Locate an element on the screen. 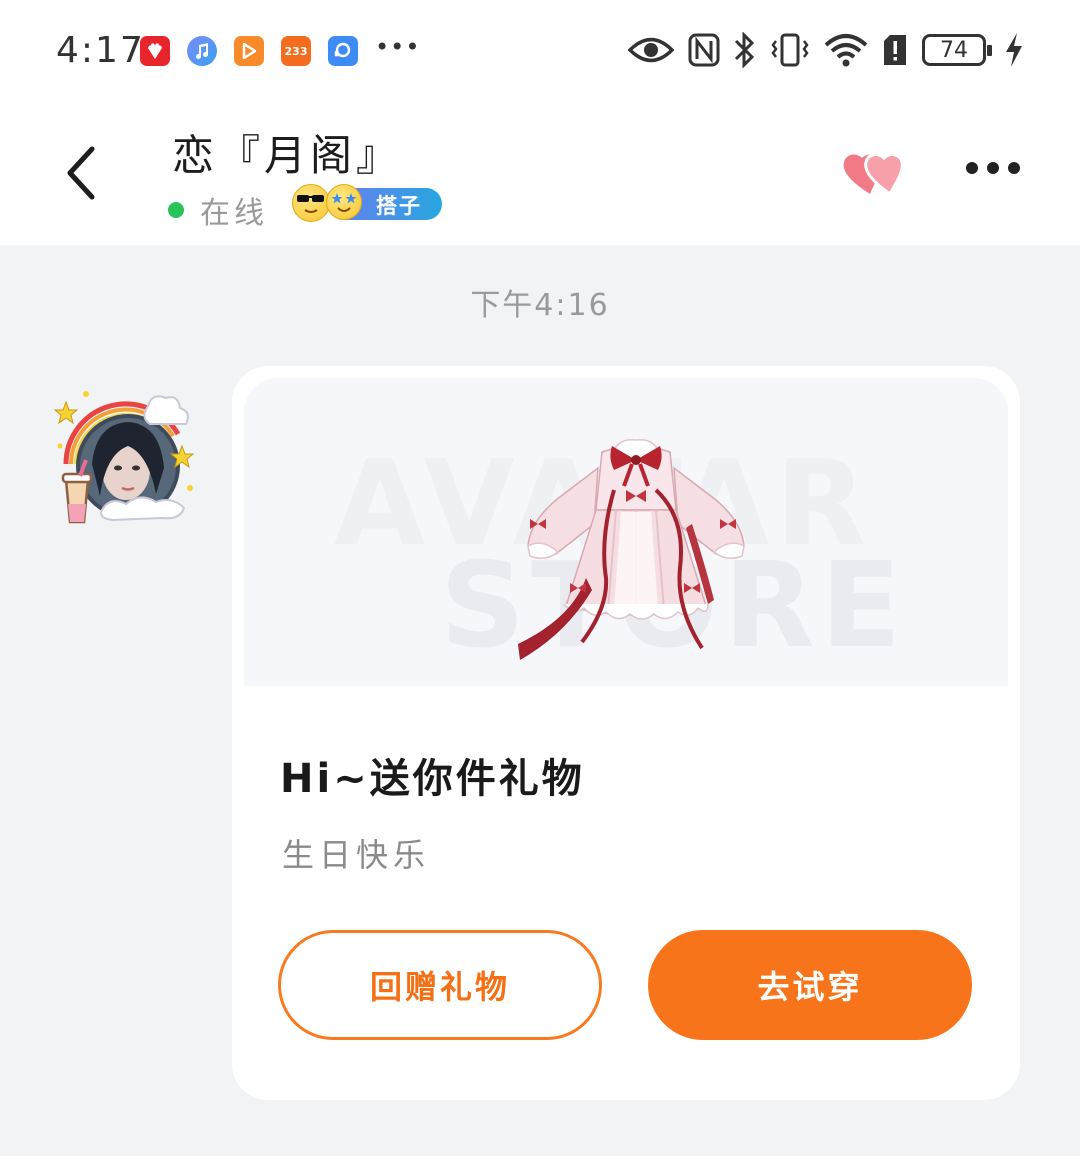 The height and width of the screenshot is (1156, 1080). battery-icon: 74 is located at coordinates (957, 50).